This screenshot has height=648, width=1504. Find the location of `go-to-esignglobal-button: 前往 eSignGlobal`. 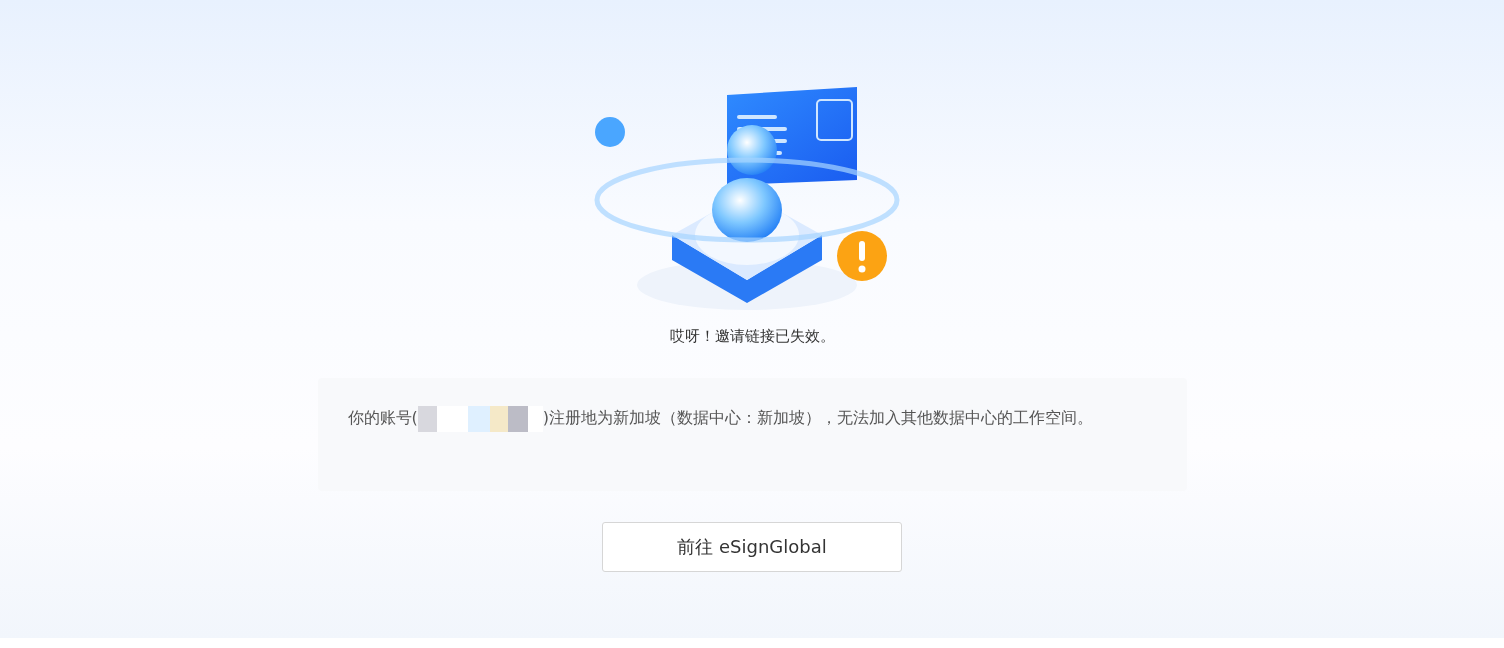

go-to-esignglobal-button: 前往 eSignGlobal is located at coordinates (752, 547).